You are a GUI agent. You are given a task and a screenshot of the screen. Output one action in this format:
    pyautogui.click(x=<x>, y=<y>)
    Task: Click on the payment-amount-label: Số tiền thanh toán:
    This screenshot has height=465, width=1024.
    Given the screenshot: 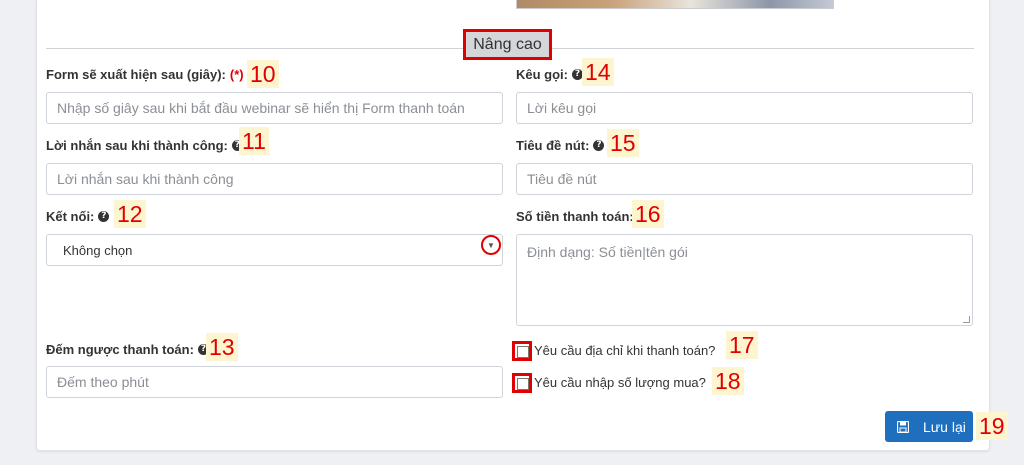 What is the action you would take?
    pyautogui.click(x=575, y=216)
    